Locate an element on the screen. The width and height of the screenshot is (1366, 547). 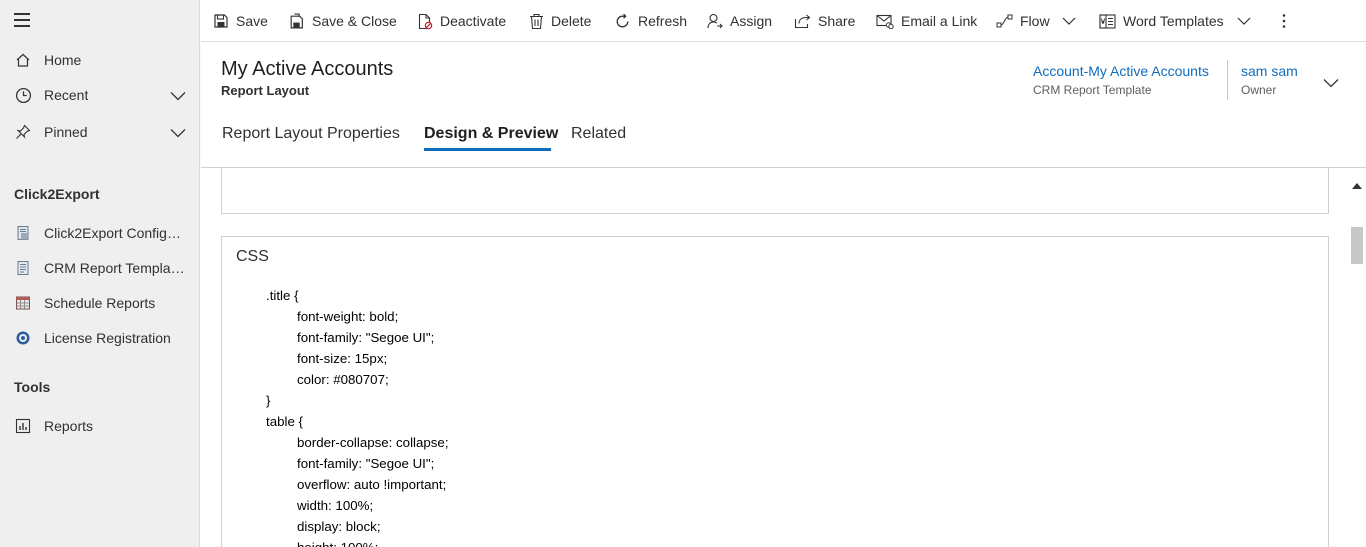
report-chart-icon is located at coordinates (23, 426).